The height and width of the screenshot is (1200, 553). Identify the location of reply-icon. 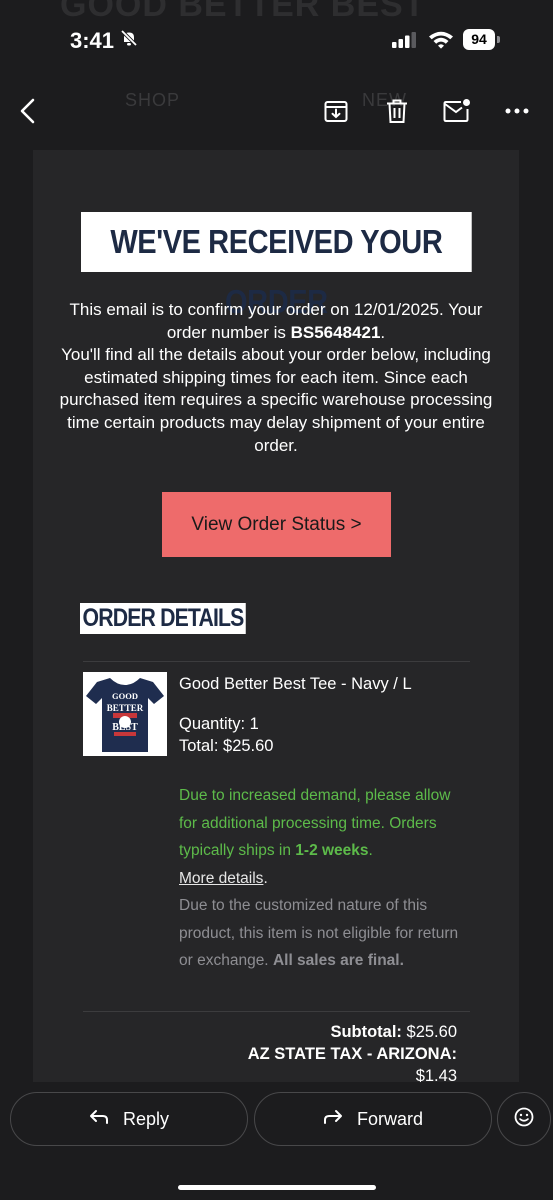
(99, 1119).